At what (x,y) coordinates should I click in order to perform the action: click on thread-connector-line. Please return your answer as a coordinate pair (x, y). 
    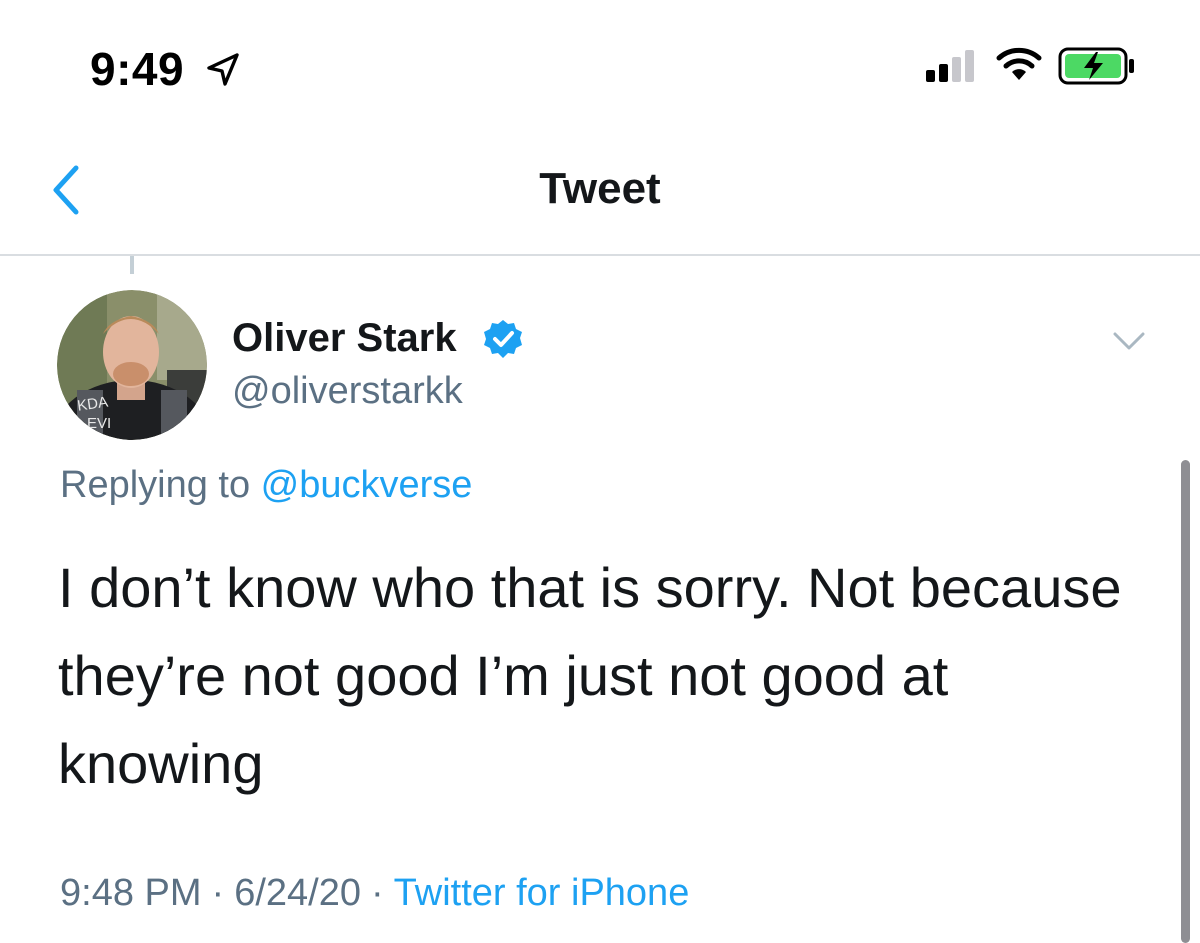
    Looking at the image, I should click on (132, 265).